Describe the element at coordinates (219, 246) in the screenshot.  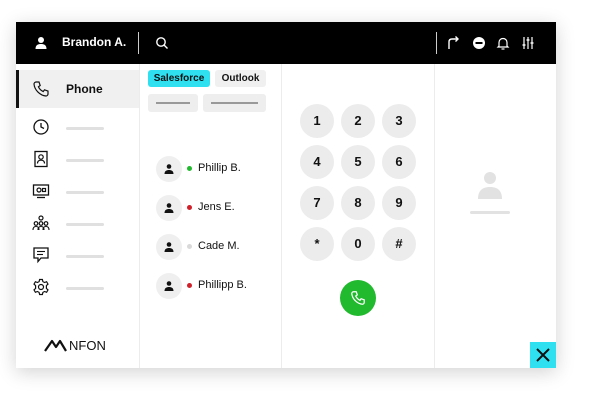
I see `contact-name: Cade M.` at that location.